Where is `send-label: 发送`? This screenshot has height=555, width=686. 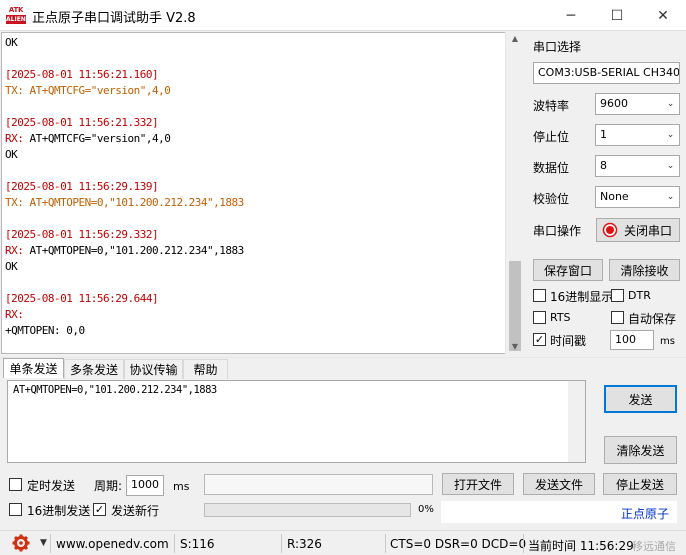 send-label: 发送 is located at coordinates (640, 399).